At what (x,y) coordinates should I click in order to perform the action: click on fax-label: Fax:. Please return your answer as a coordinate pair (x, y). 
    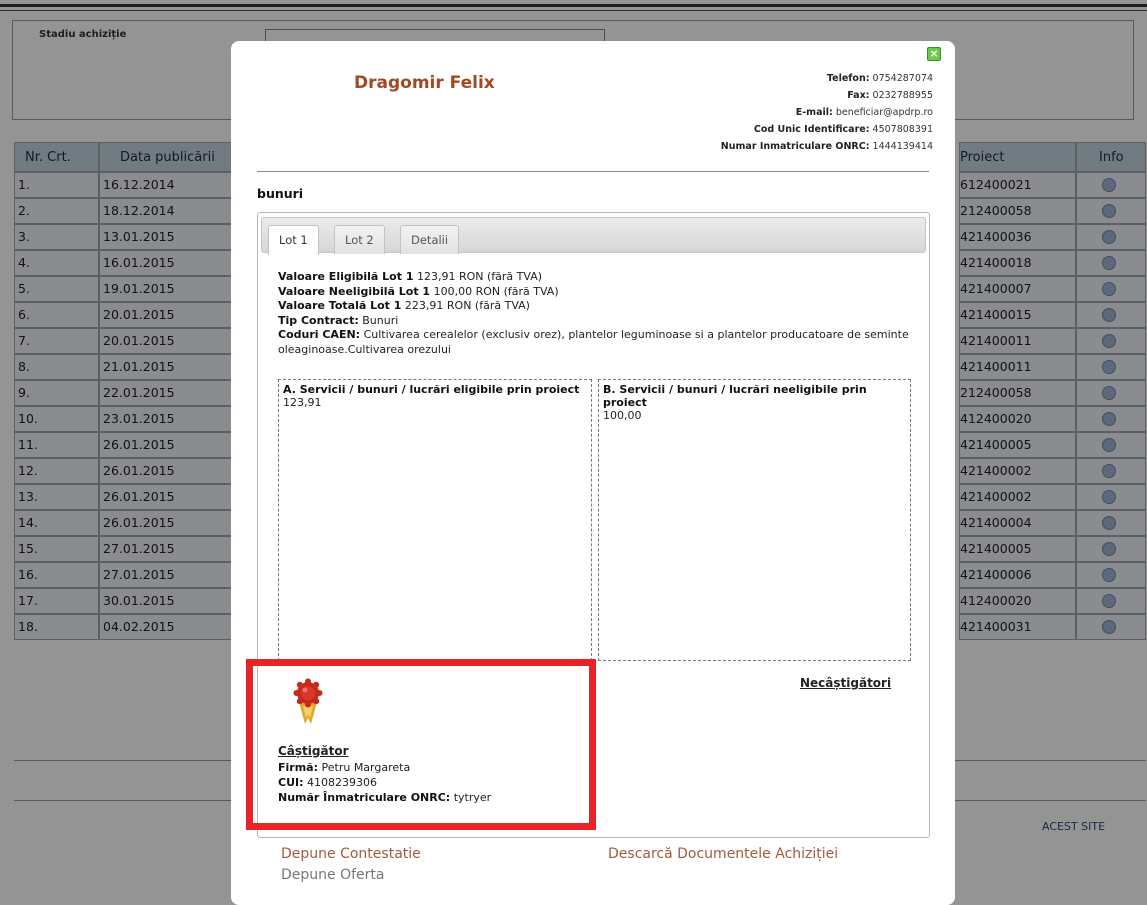
    Looking at the image, I should click on (858, 95).